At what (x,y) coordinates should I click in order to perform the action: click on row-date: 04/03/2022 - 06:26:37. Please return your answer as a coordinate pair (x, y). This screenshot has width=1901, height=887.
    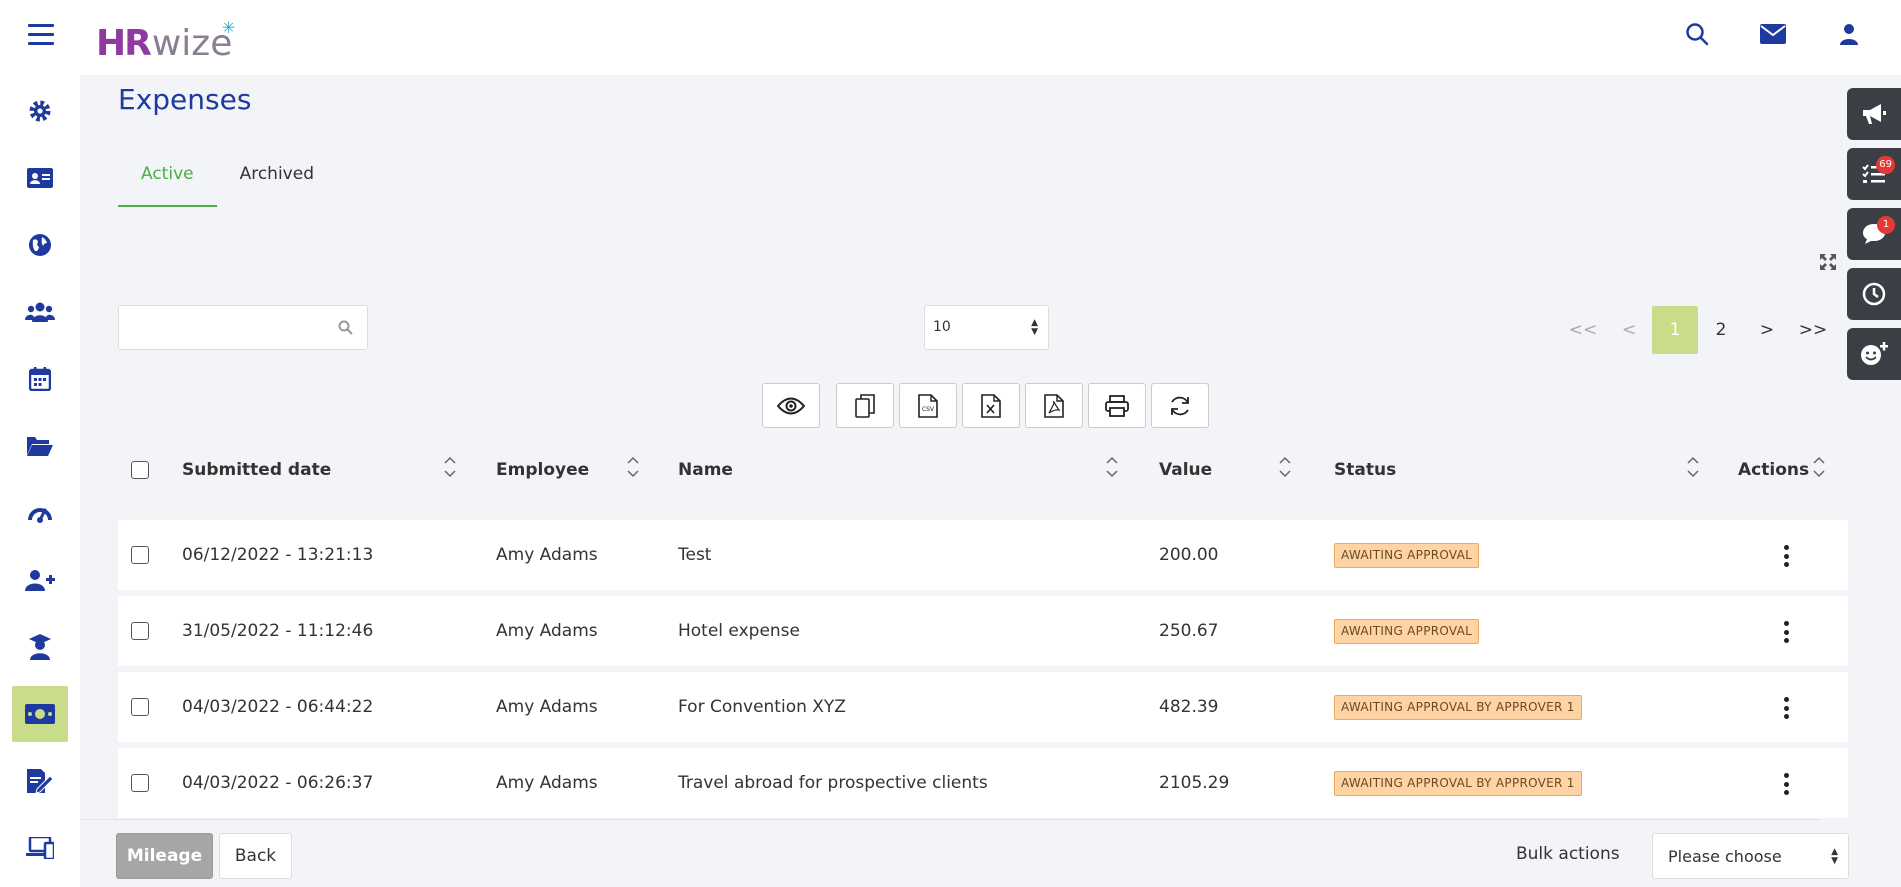
    Looking at the image, I should click on (278, 783).